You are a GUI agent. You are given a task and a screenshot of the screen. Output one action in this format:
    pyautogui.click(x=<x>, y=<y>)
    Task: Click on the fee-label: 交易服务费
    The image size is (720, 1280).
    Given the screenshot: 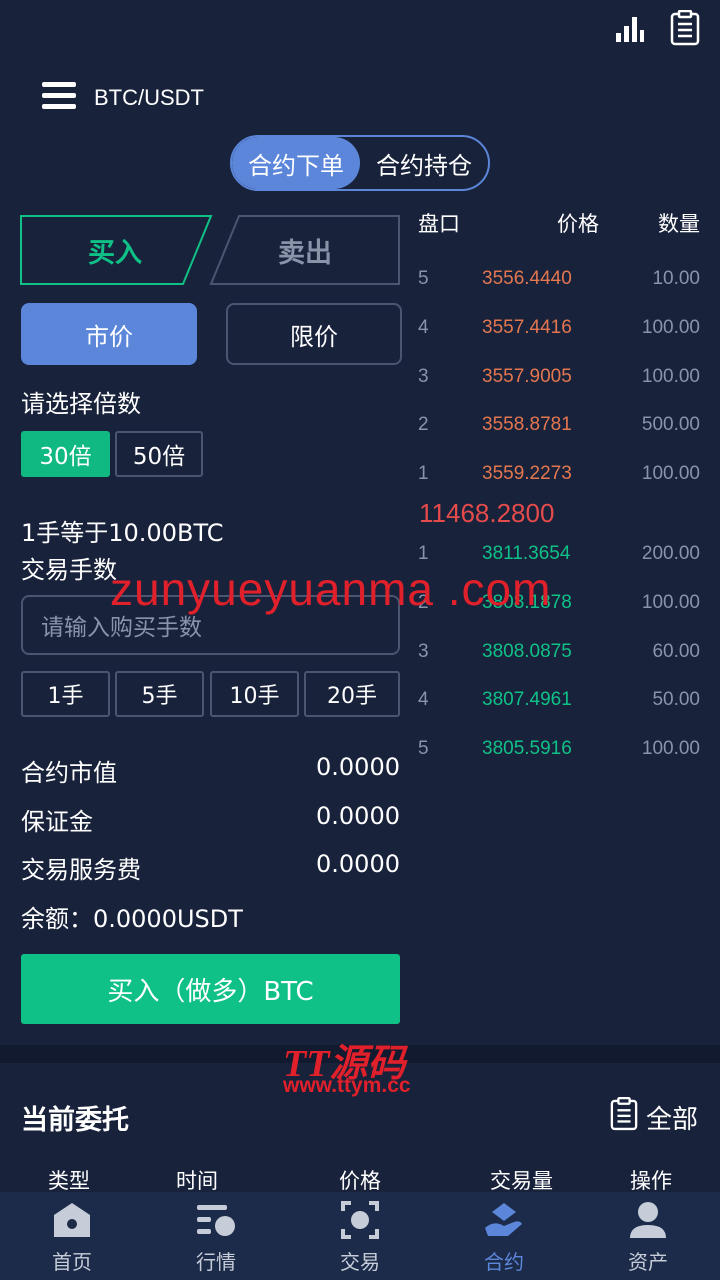 What is the action you would take?
    pyautogui.click(x=81, y=870)
    